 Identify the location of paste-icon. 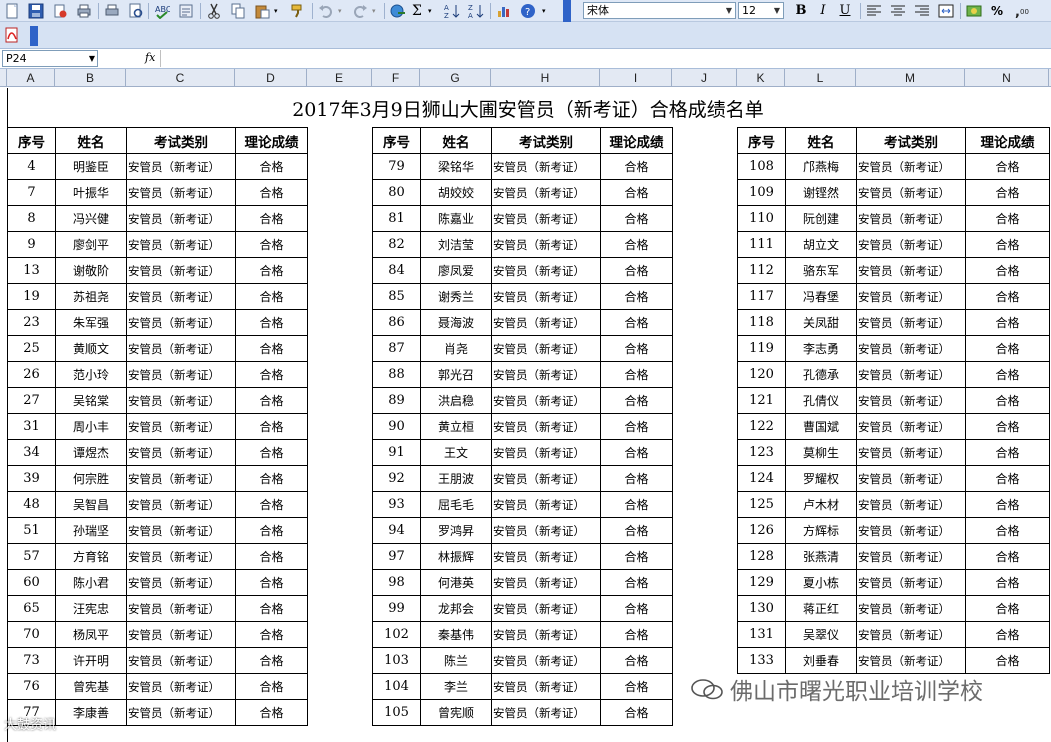
(262, 11).